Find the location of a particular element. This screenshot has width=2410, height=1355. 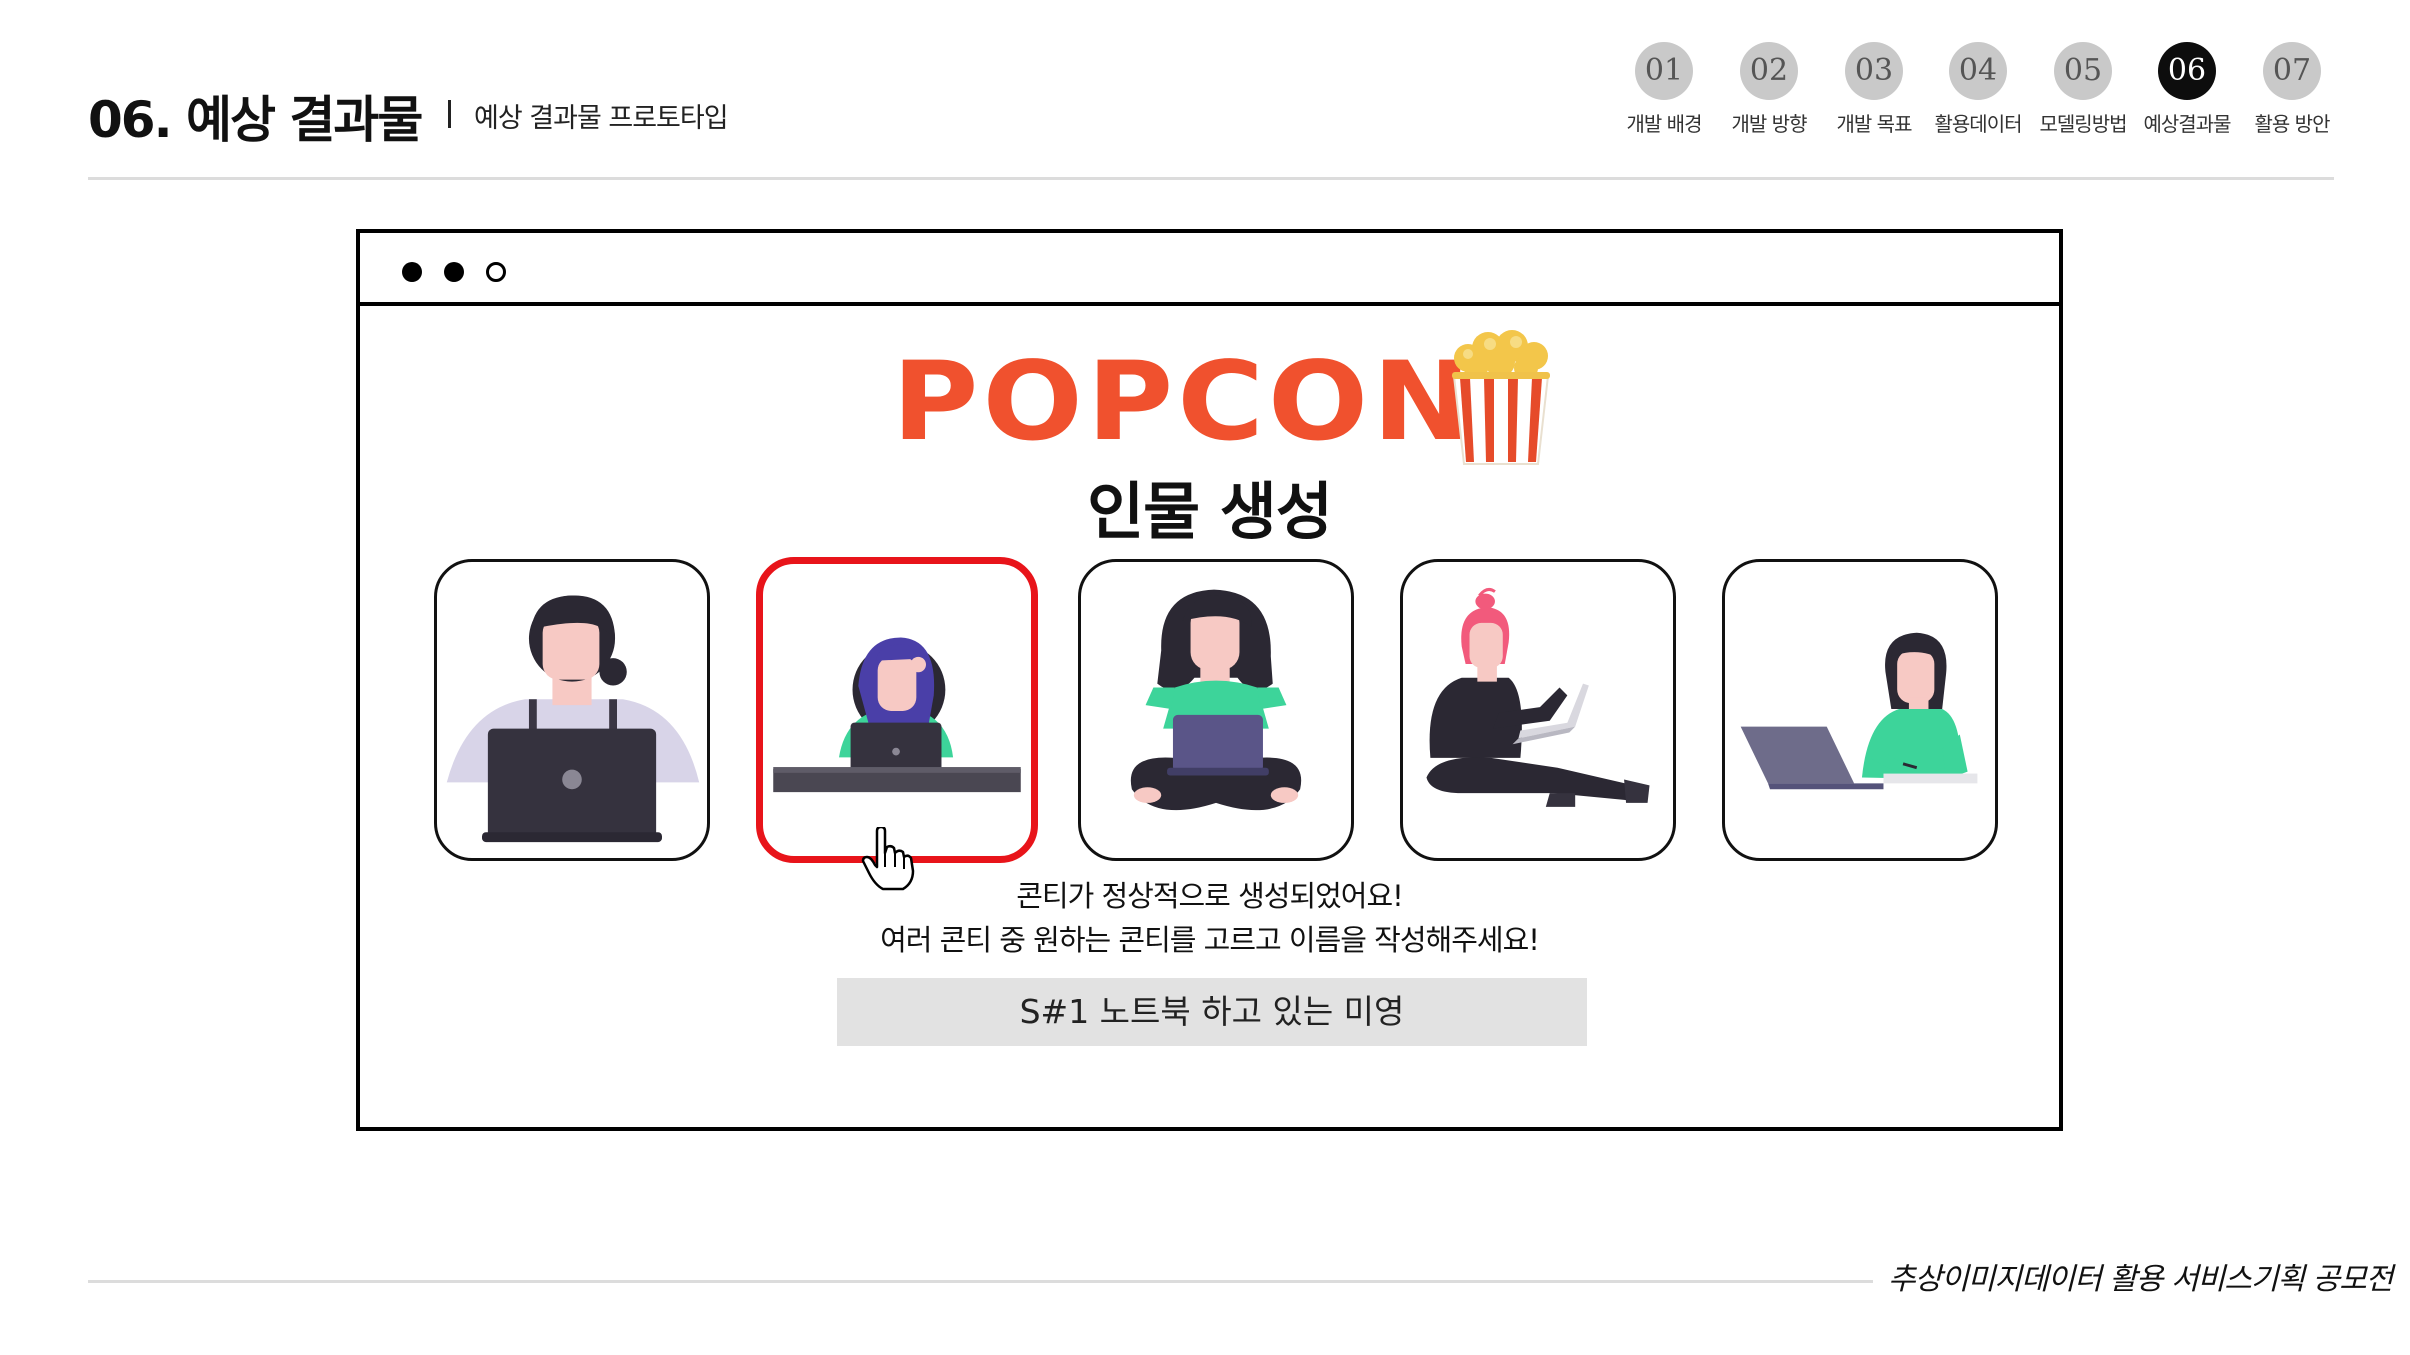

step-number: 06 is located at coordinates (2187, 71).